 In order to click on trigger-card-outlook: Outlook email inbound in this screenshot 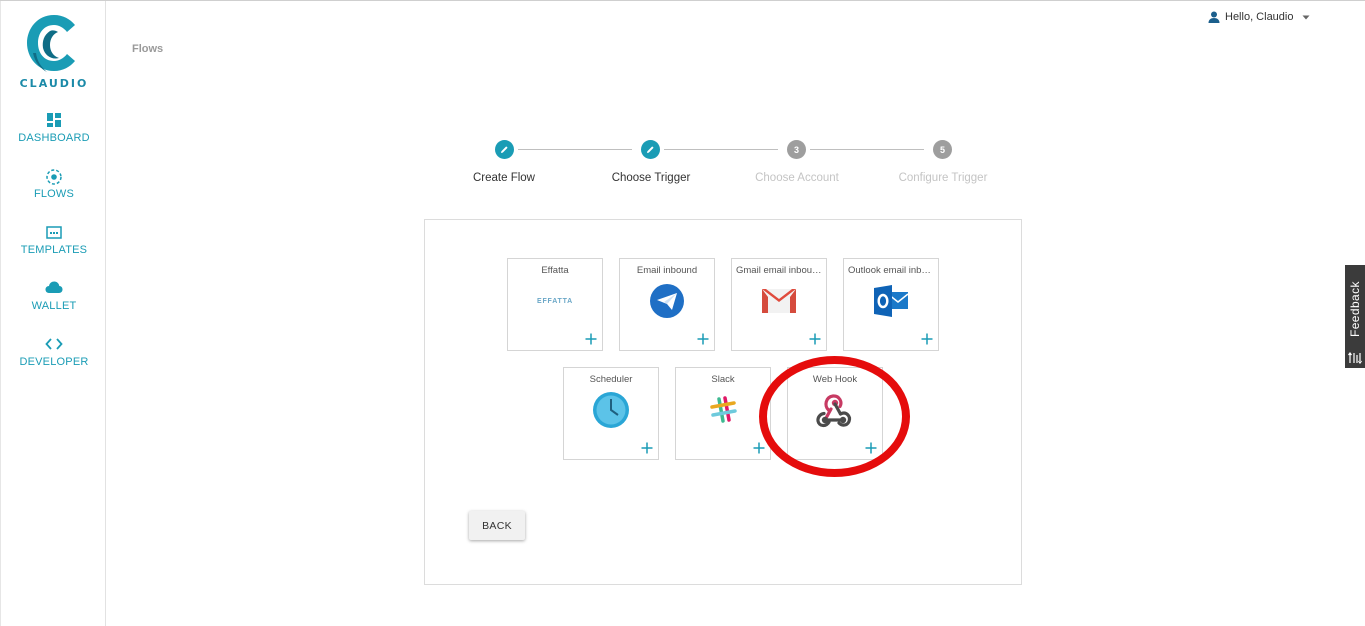, I will do `click(891, 304)`.